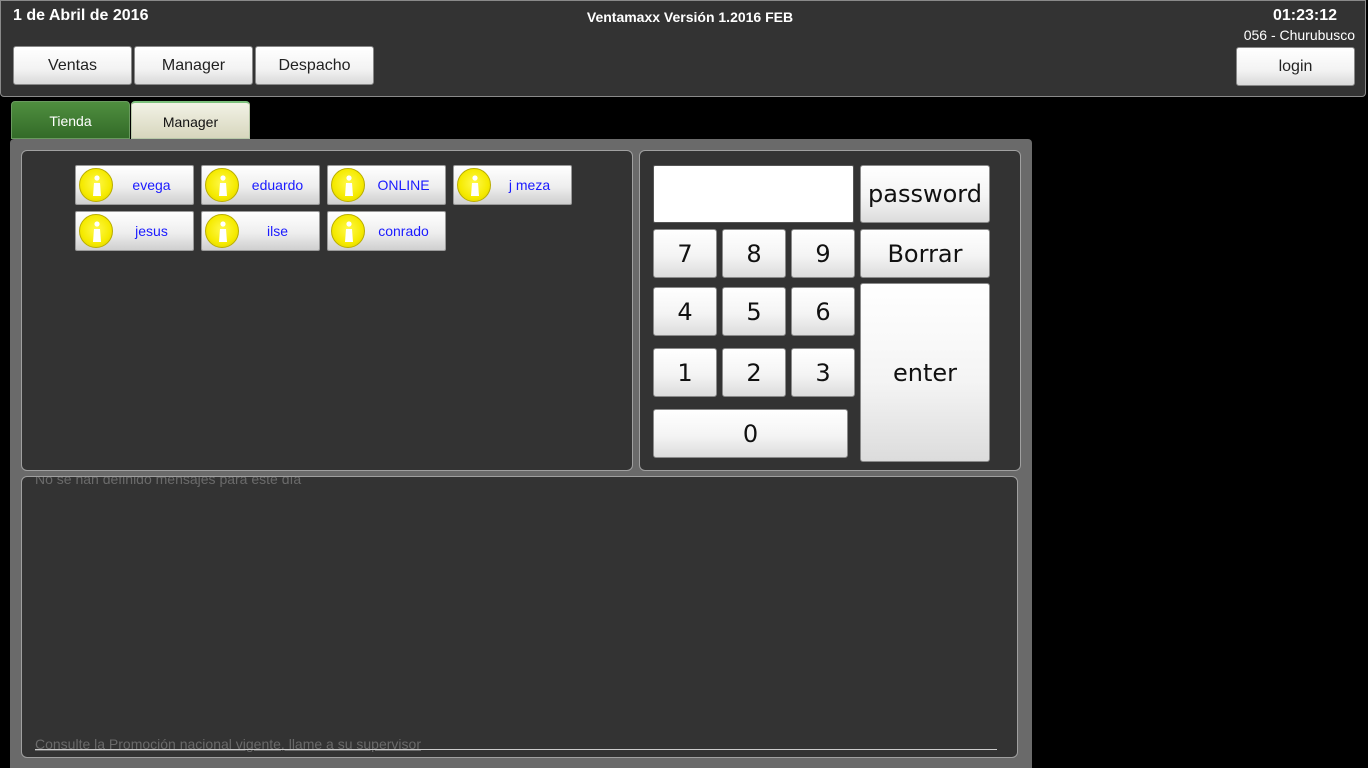 The height and width of the screenshot is (768, 1368). I want to click on despacho-button: Despacho, so click(314, 65).